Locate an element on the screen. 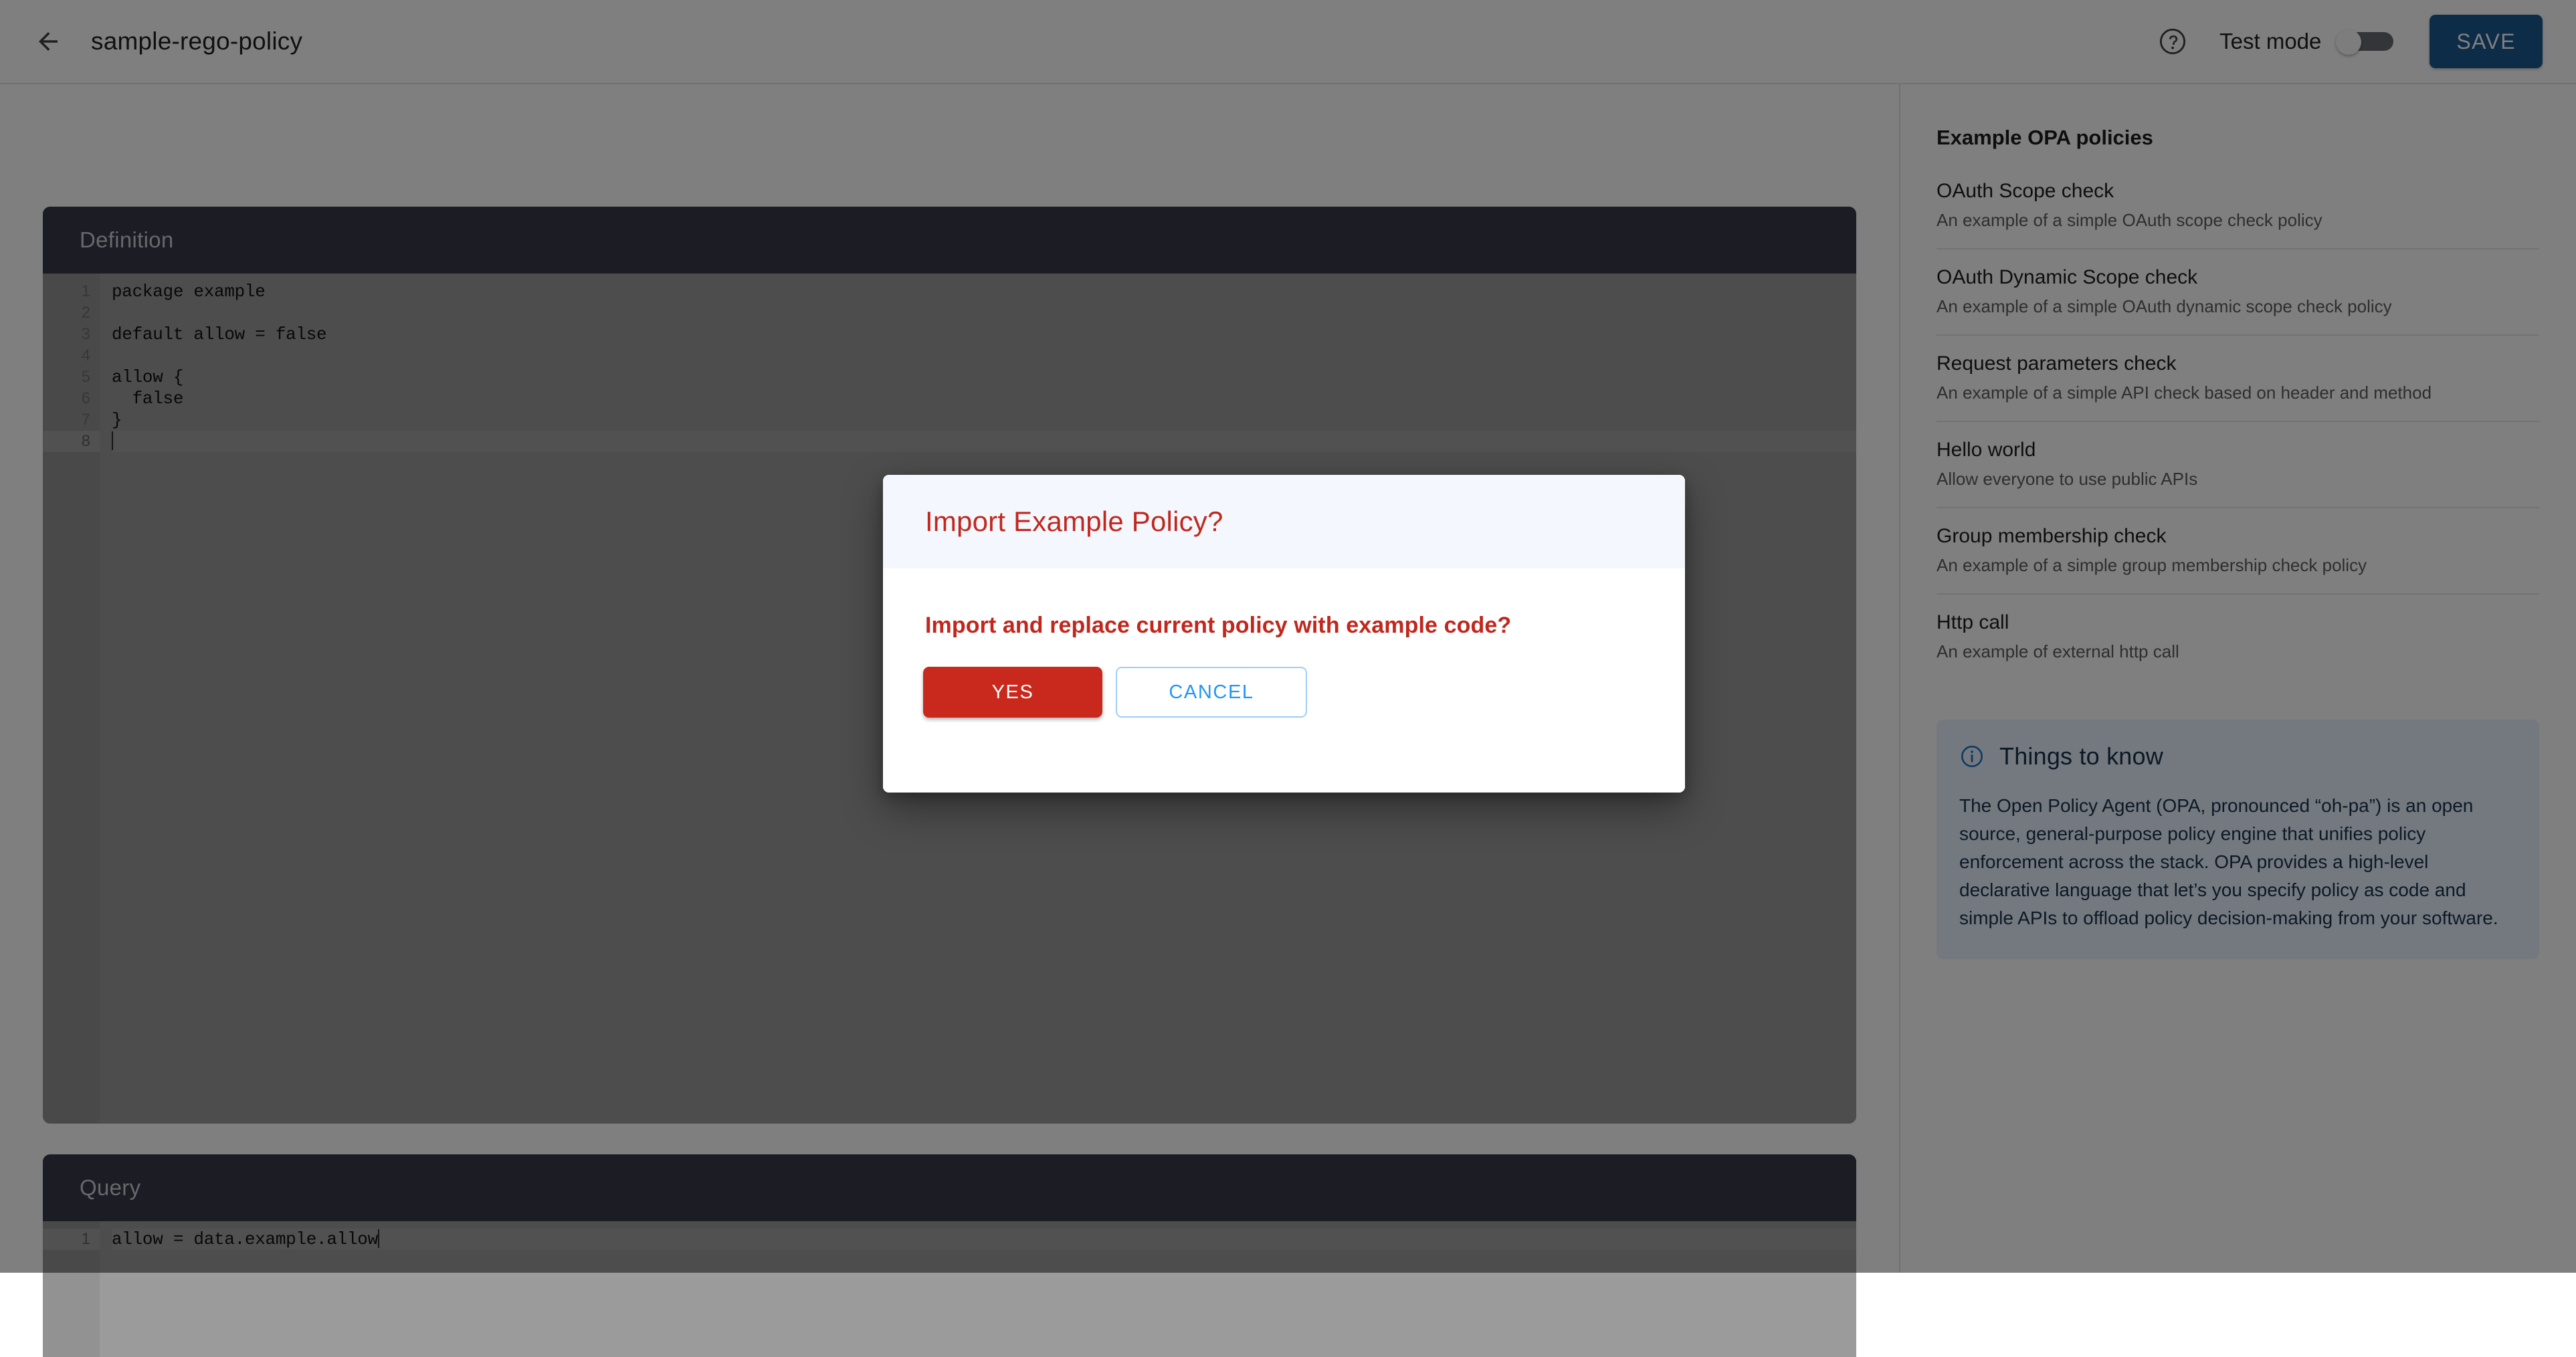  confirm-yes-button: YES is located at coordinates (1012, 692).